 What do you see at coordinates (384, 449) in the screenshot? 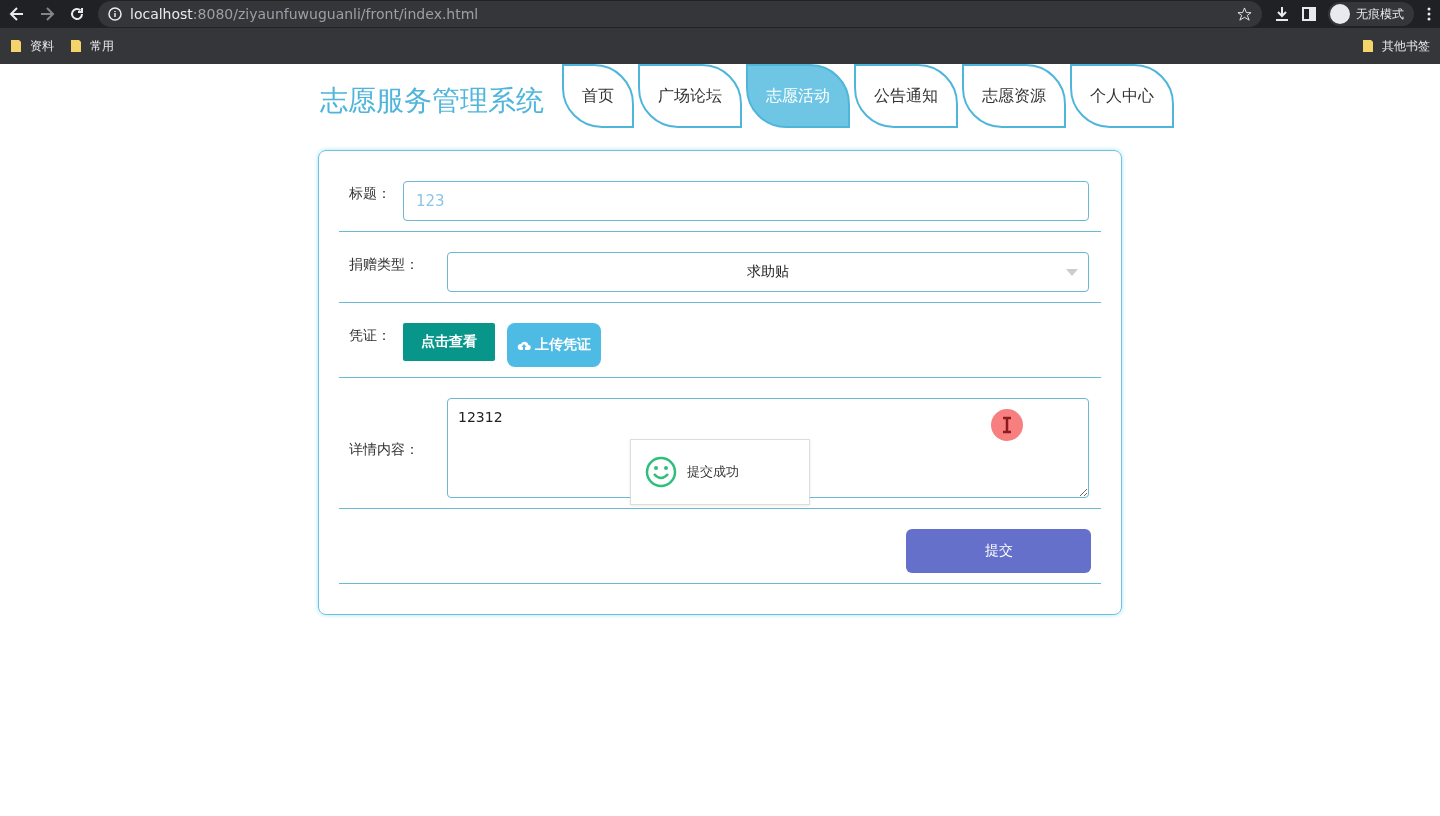
I see `field-label: 详情内容：` at bounding box center [384, 449].